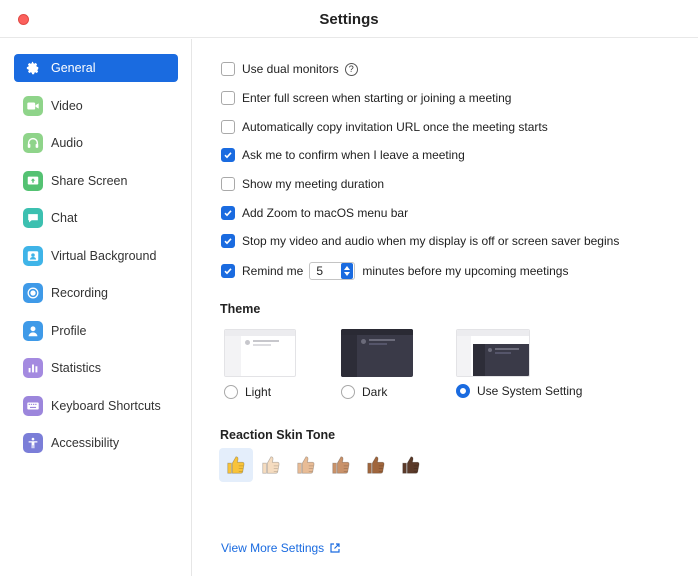  I want to click on record-icon, so click(33, 293).